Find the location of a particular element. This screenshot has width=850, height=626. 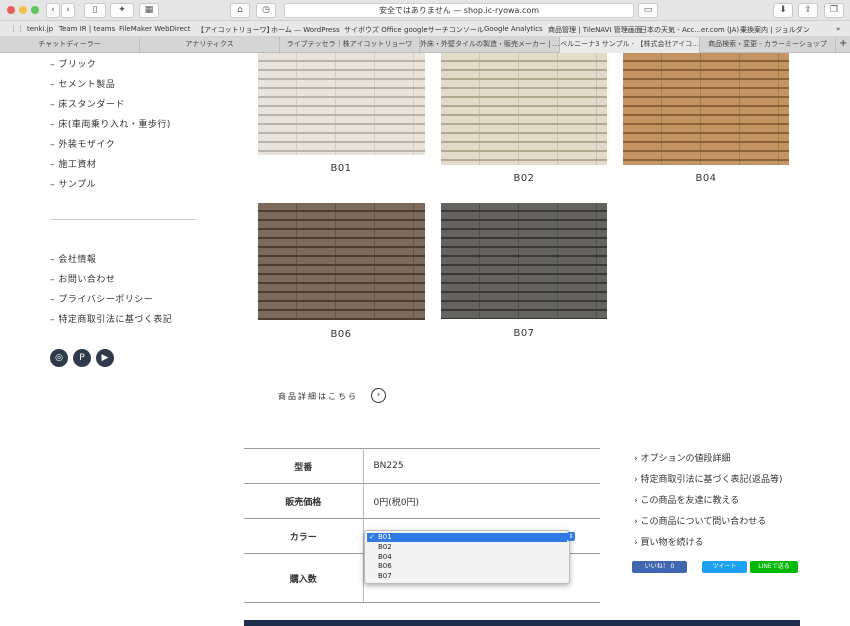

model-label: 型番 is located at coordinates (304, 466).